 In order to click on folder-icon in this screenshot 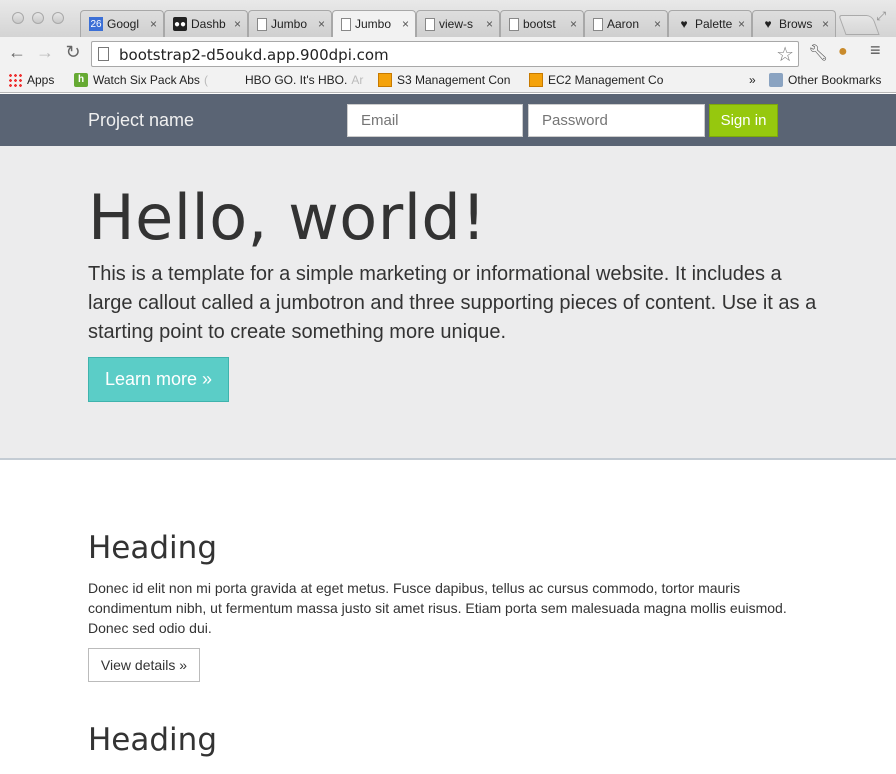, I will do `click(776, 80)`.